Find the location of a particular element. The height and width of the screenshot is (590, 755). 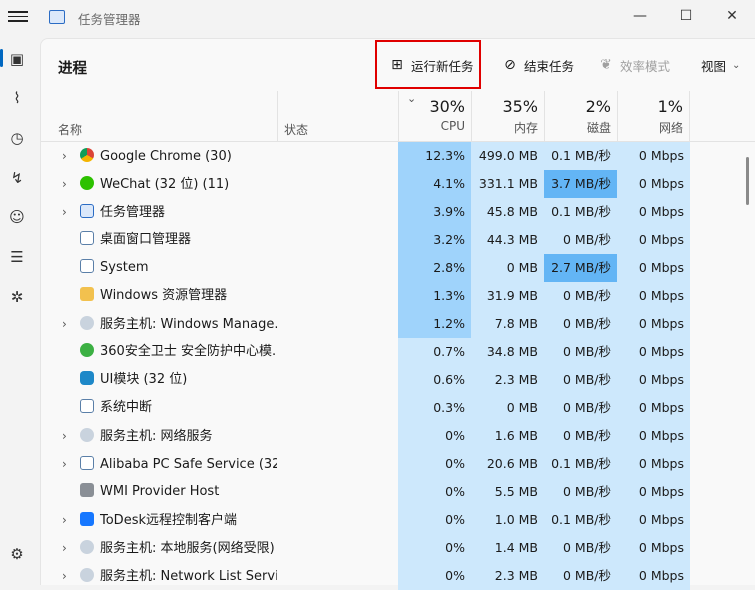

todesk-icon is located at coordinates (87, 519).